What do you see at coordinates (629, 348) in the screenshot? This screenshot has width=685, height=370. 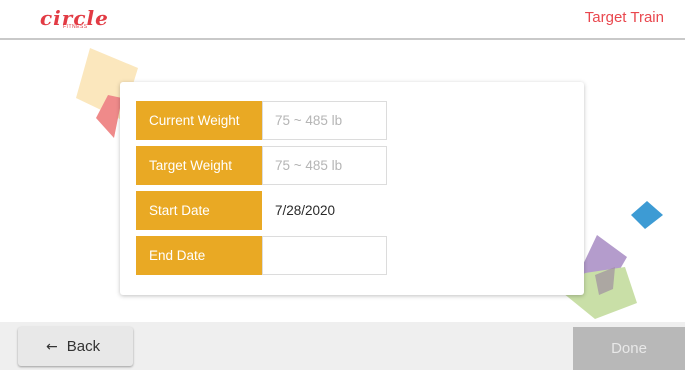 I see `done-button: Done` at bounding box center [629, 348].